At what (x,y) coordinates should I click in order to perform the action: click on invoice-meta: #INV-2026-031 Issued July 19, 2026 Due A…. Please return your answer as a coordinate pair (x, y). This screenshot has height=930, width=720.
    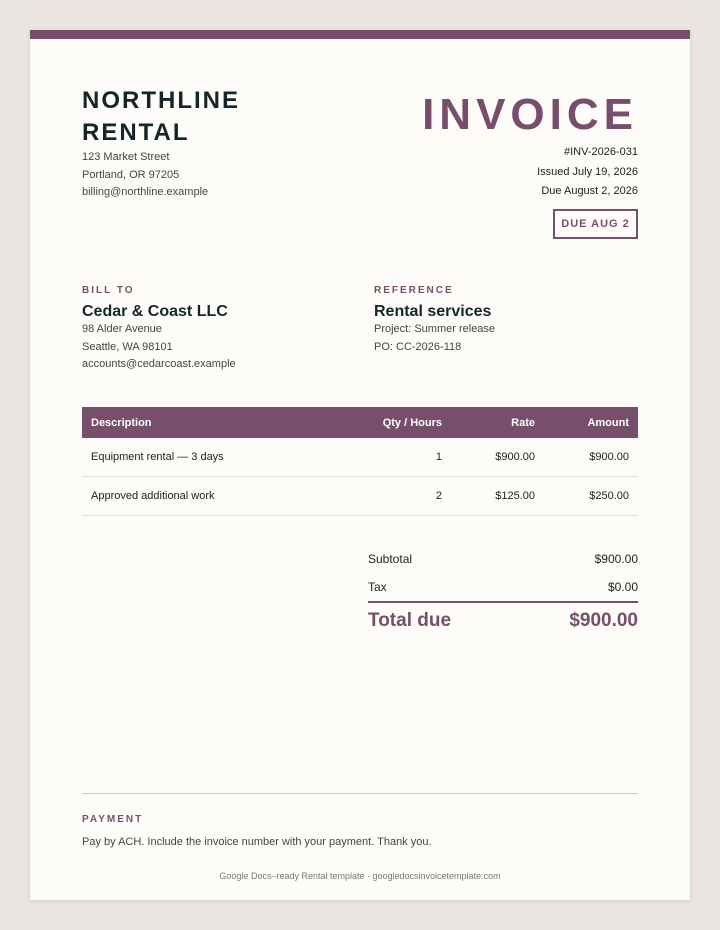
    Looking at the image, I should click on (587, 172).